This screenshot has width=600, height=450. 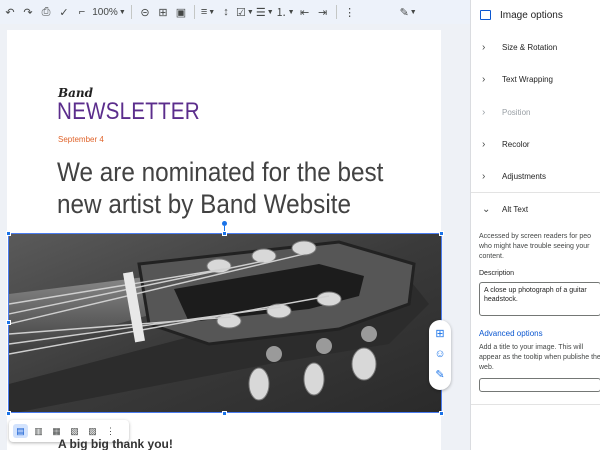 I want to click on panel-header: Image options, so click(x=535, y=15).